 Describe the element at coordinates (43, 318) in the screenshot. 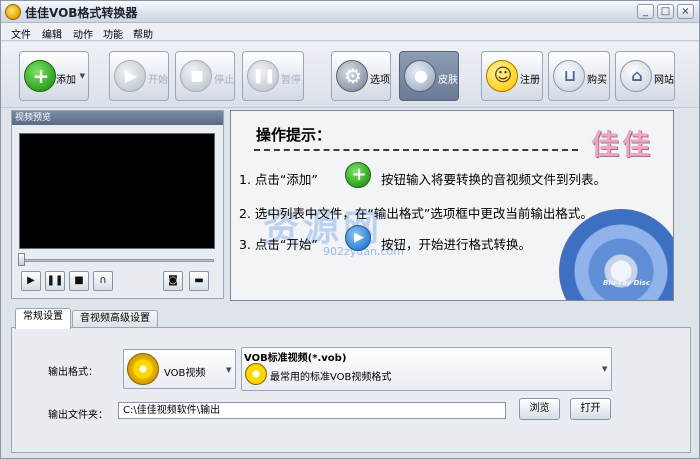

I see `tab-general: 常规设置` at that location.